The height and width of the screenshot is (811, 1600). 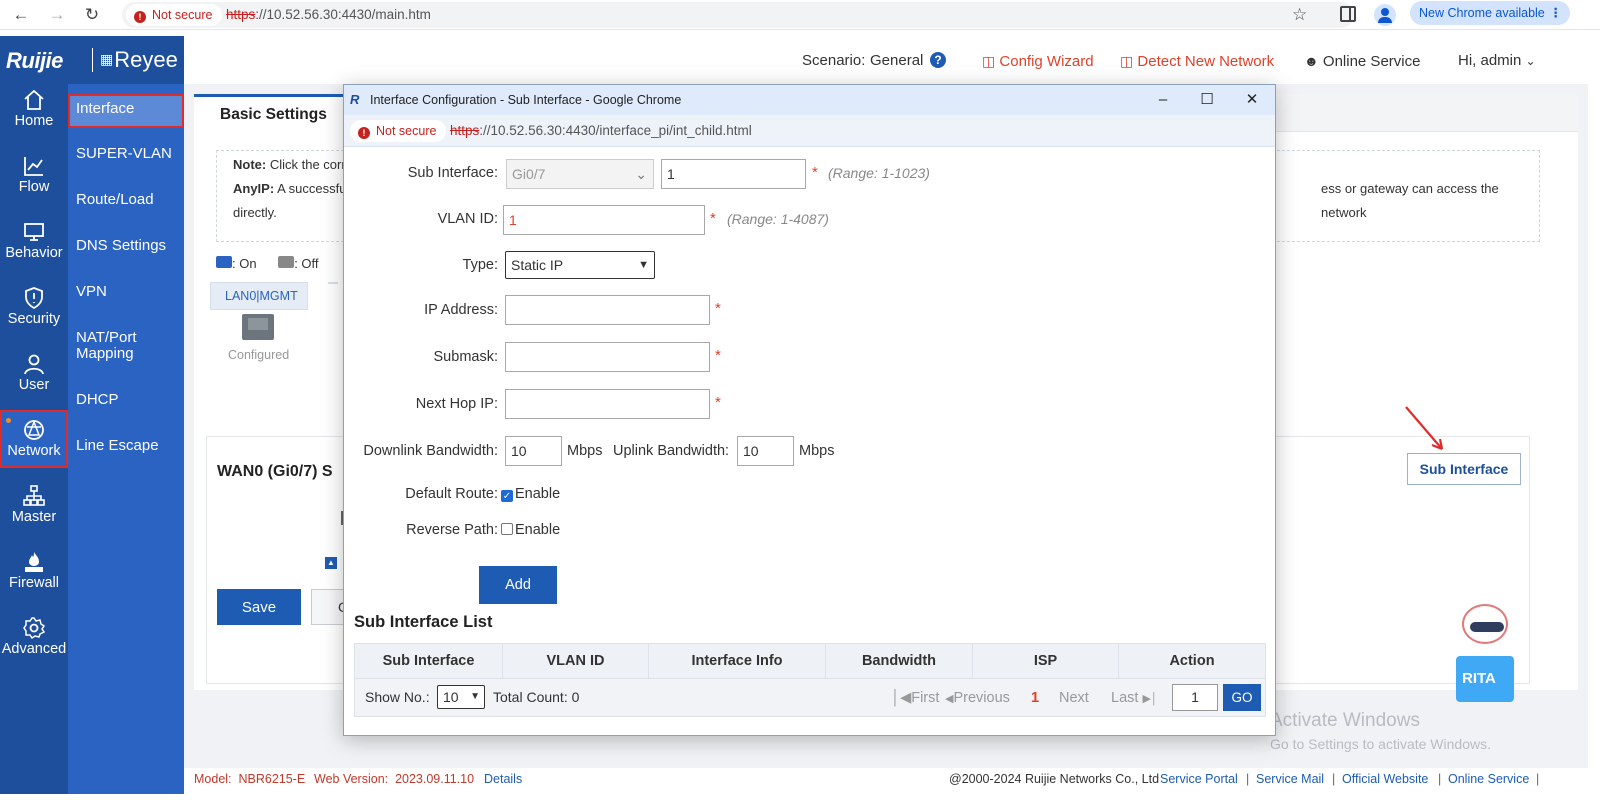 I want to click on footer-official-website: Official Website, so click(x=1385, y=779).